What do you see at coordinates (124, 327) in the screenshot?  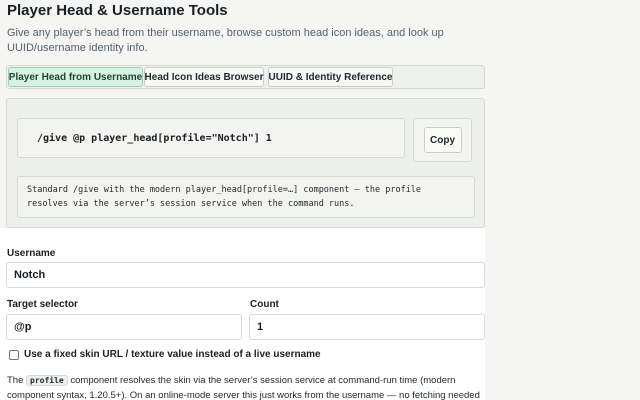 I see `target-selector-input` at bounding box center [124, 327].